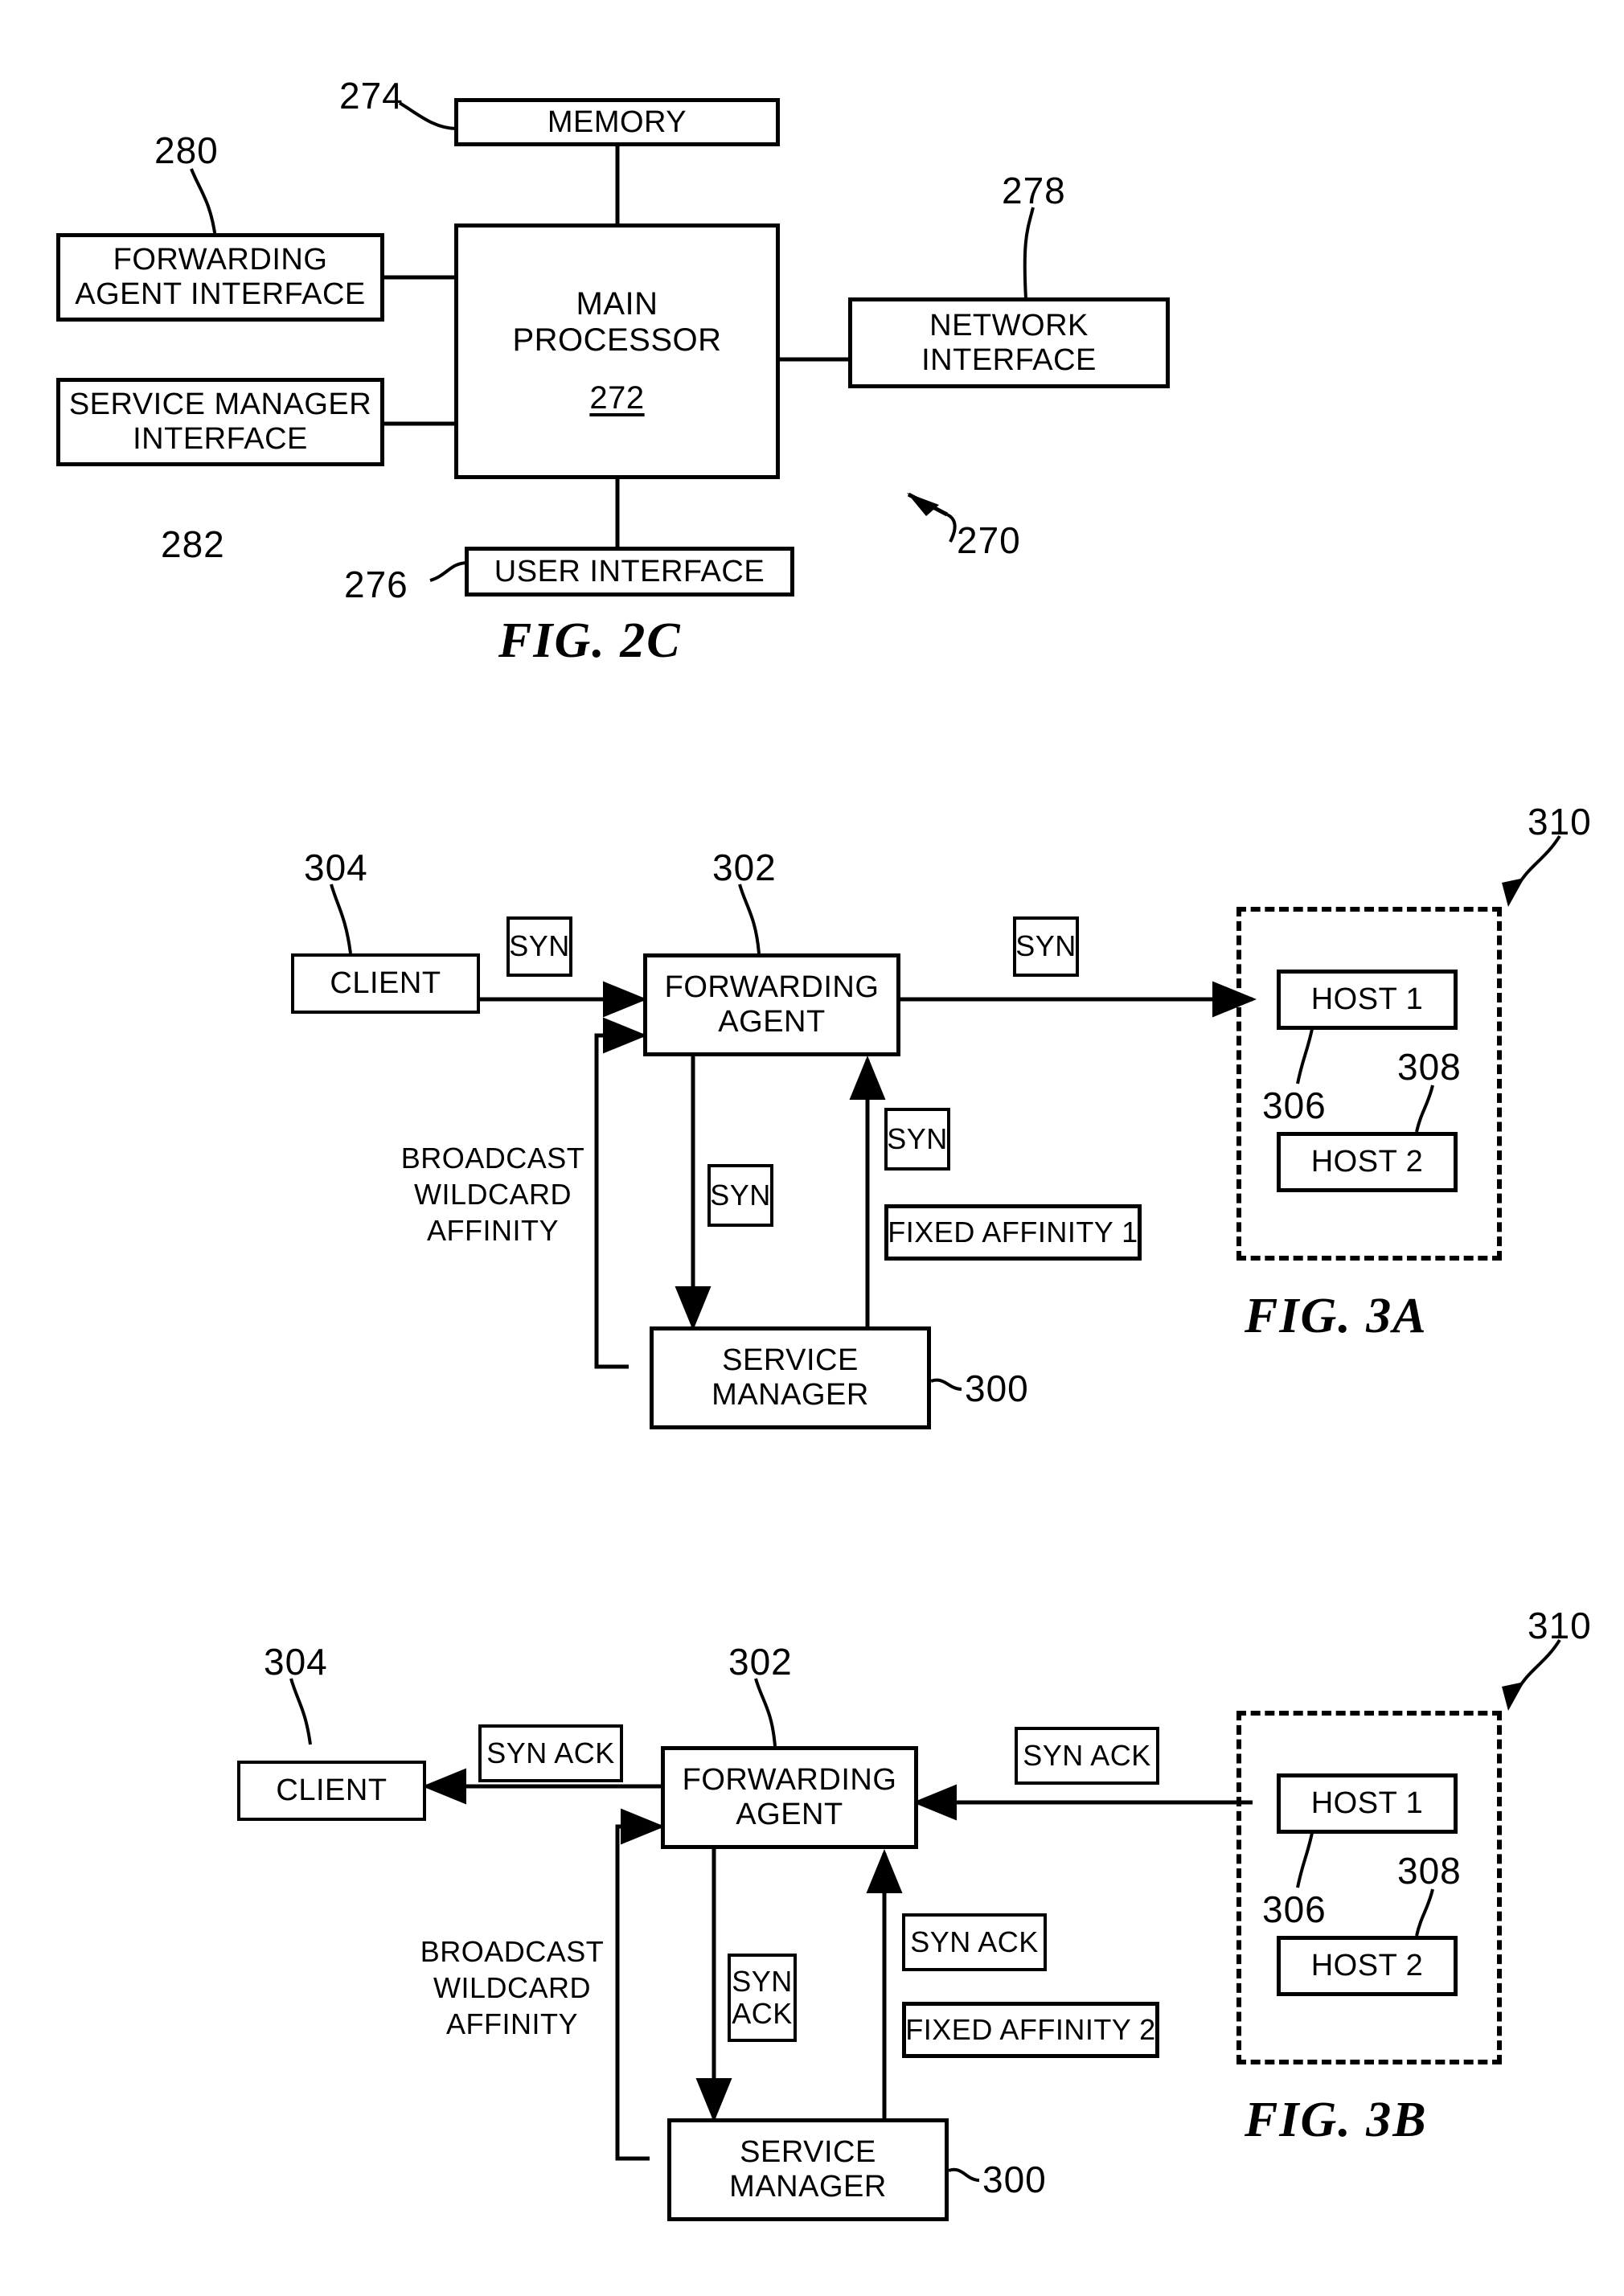  Describe the element at coordinates (790, 1781) in the screenshot. I see `fig3b-fa-label-line1: FORWARDING` at that location.